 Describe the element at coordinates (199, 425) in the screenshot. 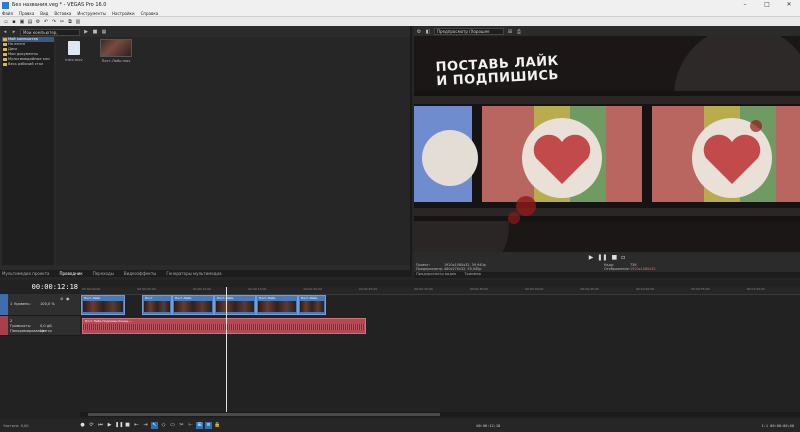

I see `snap-icon: ⊞` at that location.